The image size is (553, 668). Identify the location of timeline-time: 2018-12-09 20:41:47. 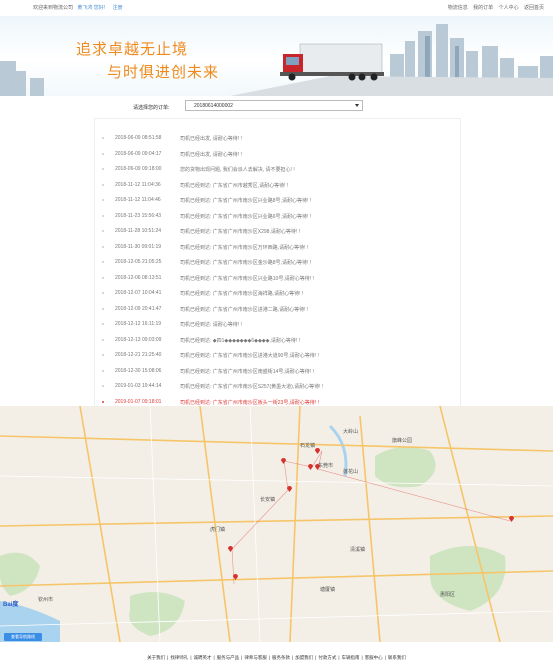
(138, 308).